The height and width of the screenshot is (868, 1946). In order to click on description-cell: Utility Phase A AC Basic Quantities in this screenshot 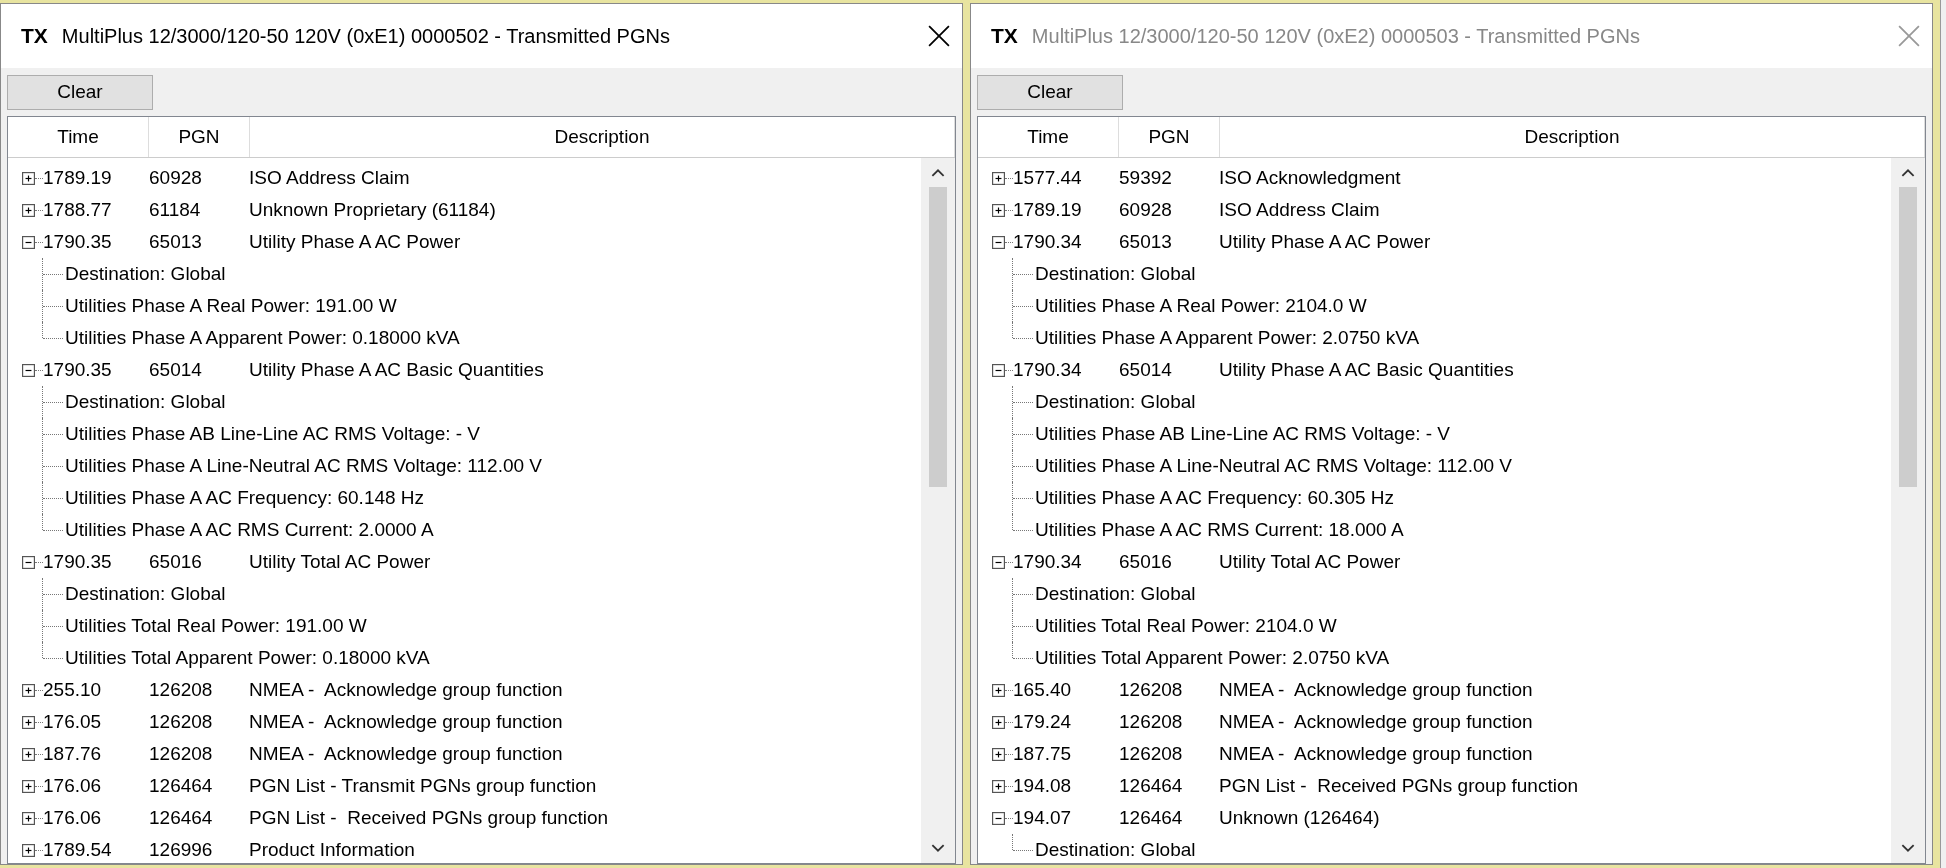, I will do `click(396, 370)`.